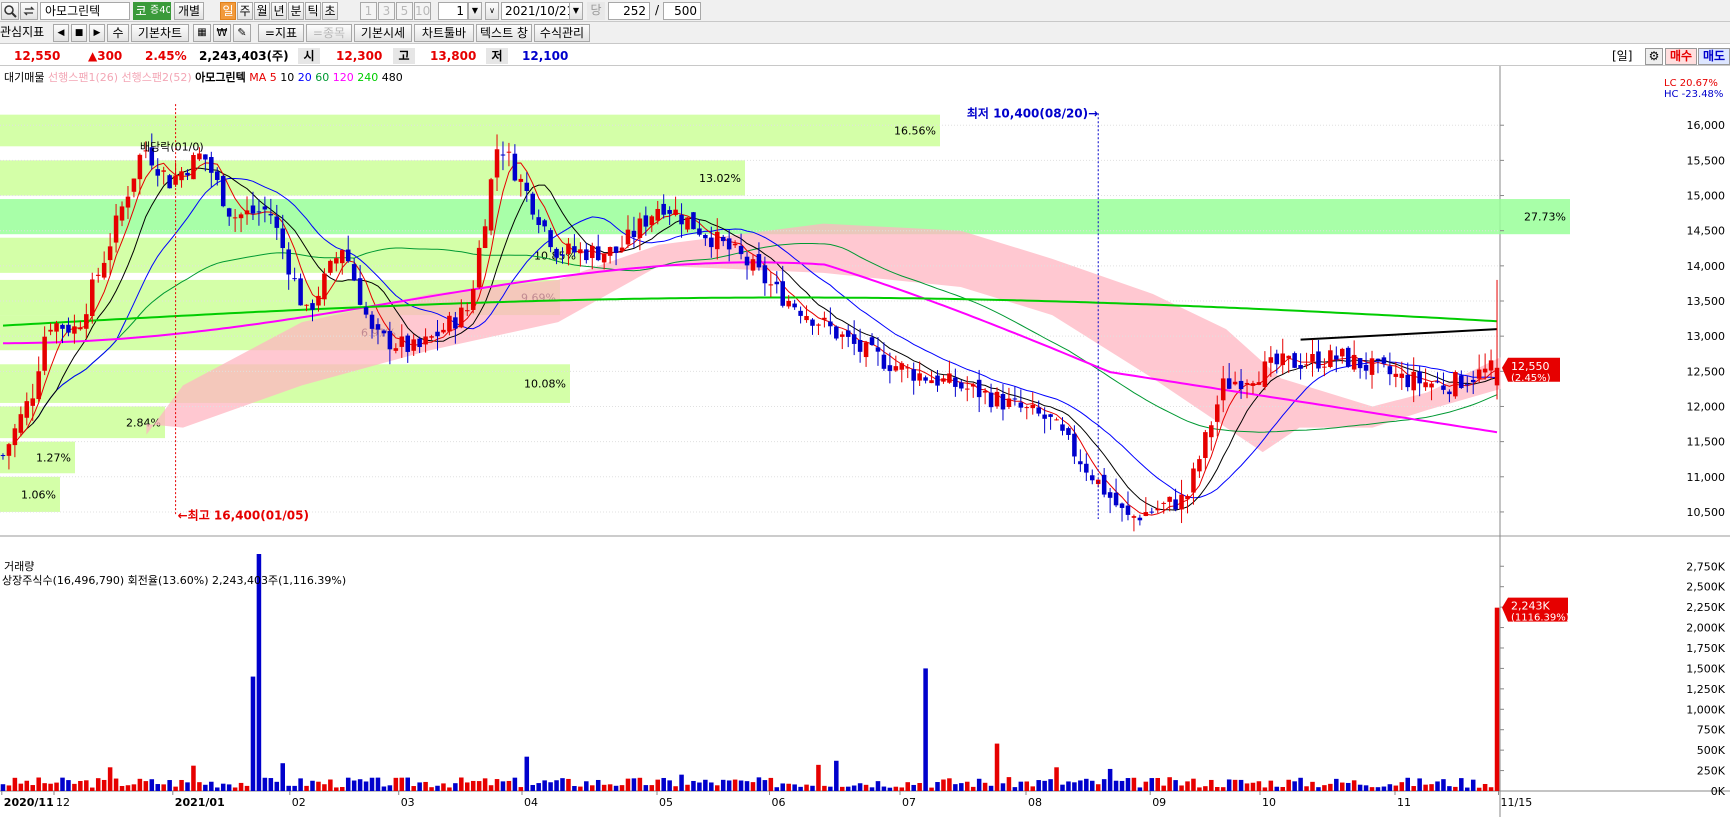 This screenshot has width=1730, height=820. Describe the element at coordinates (330, 11) in the screenshot. I see `period-tab-6: 초` at that location.